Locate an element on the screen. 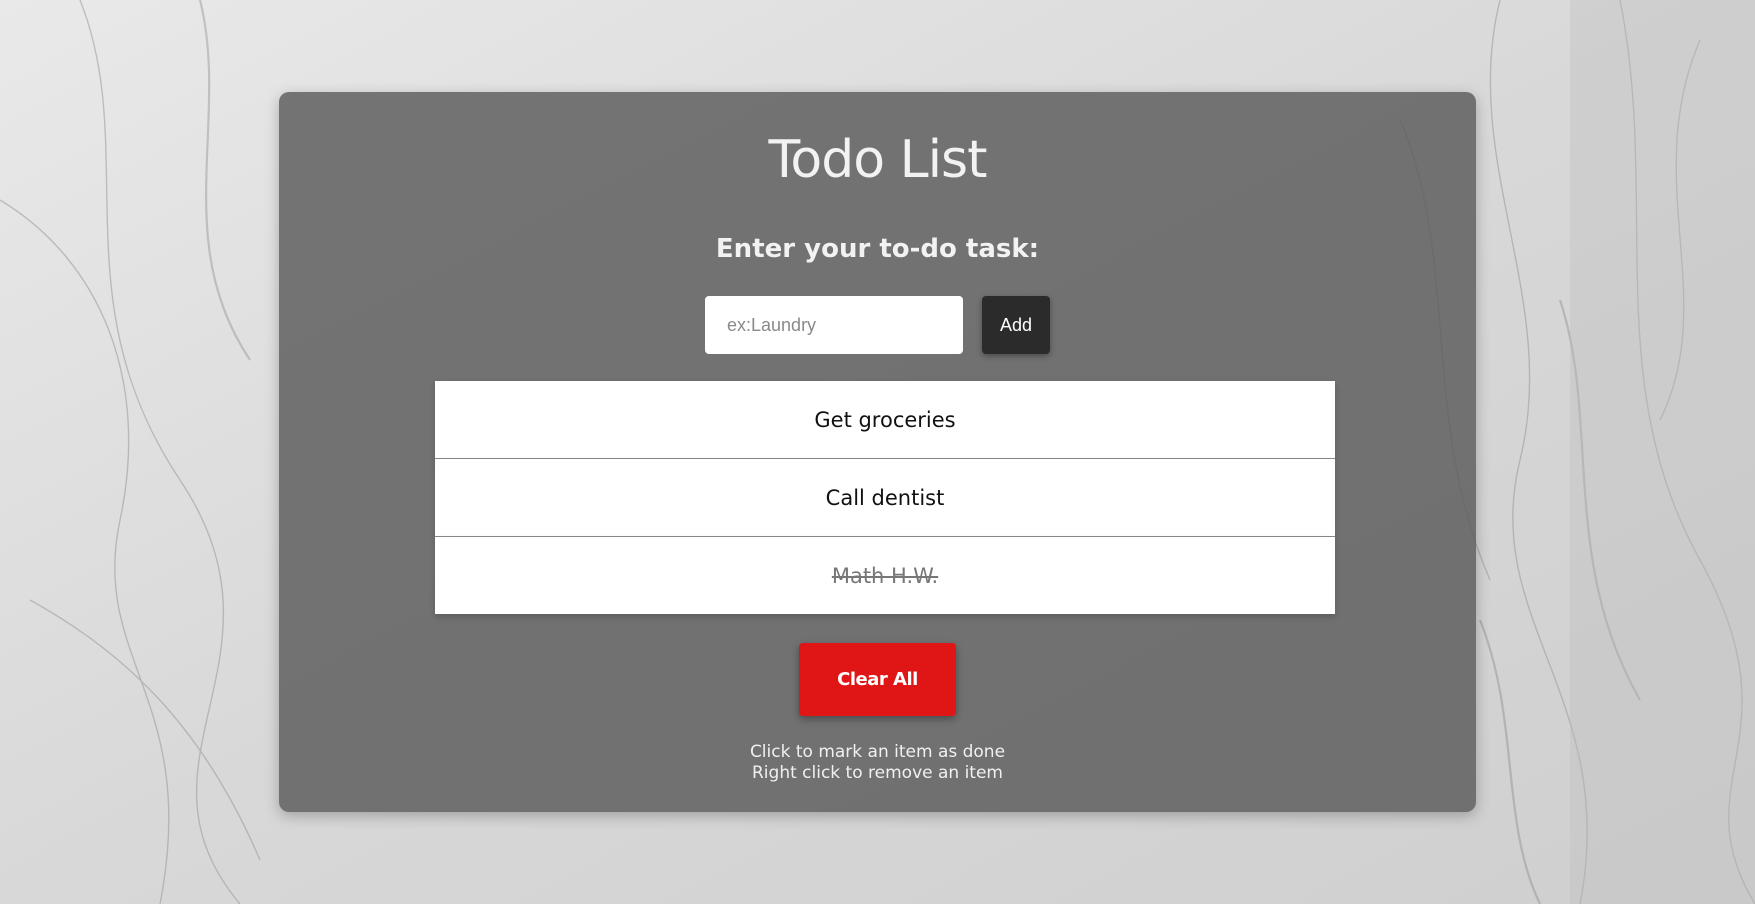  todo-item: Call dentist is located at coordinates (885, 498).